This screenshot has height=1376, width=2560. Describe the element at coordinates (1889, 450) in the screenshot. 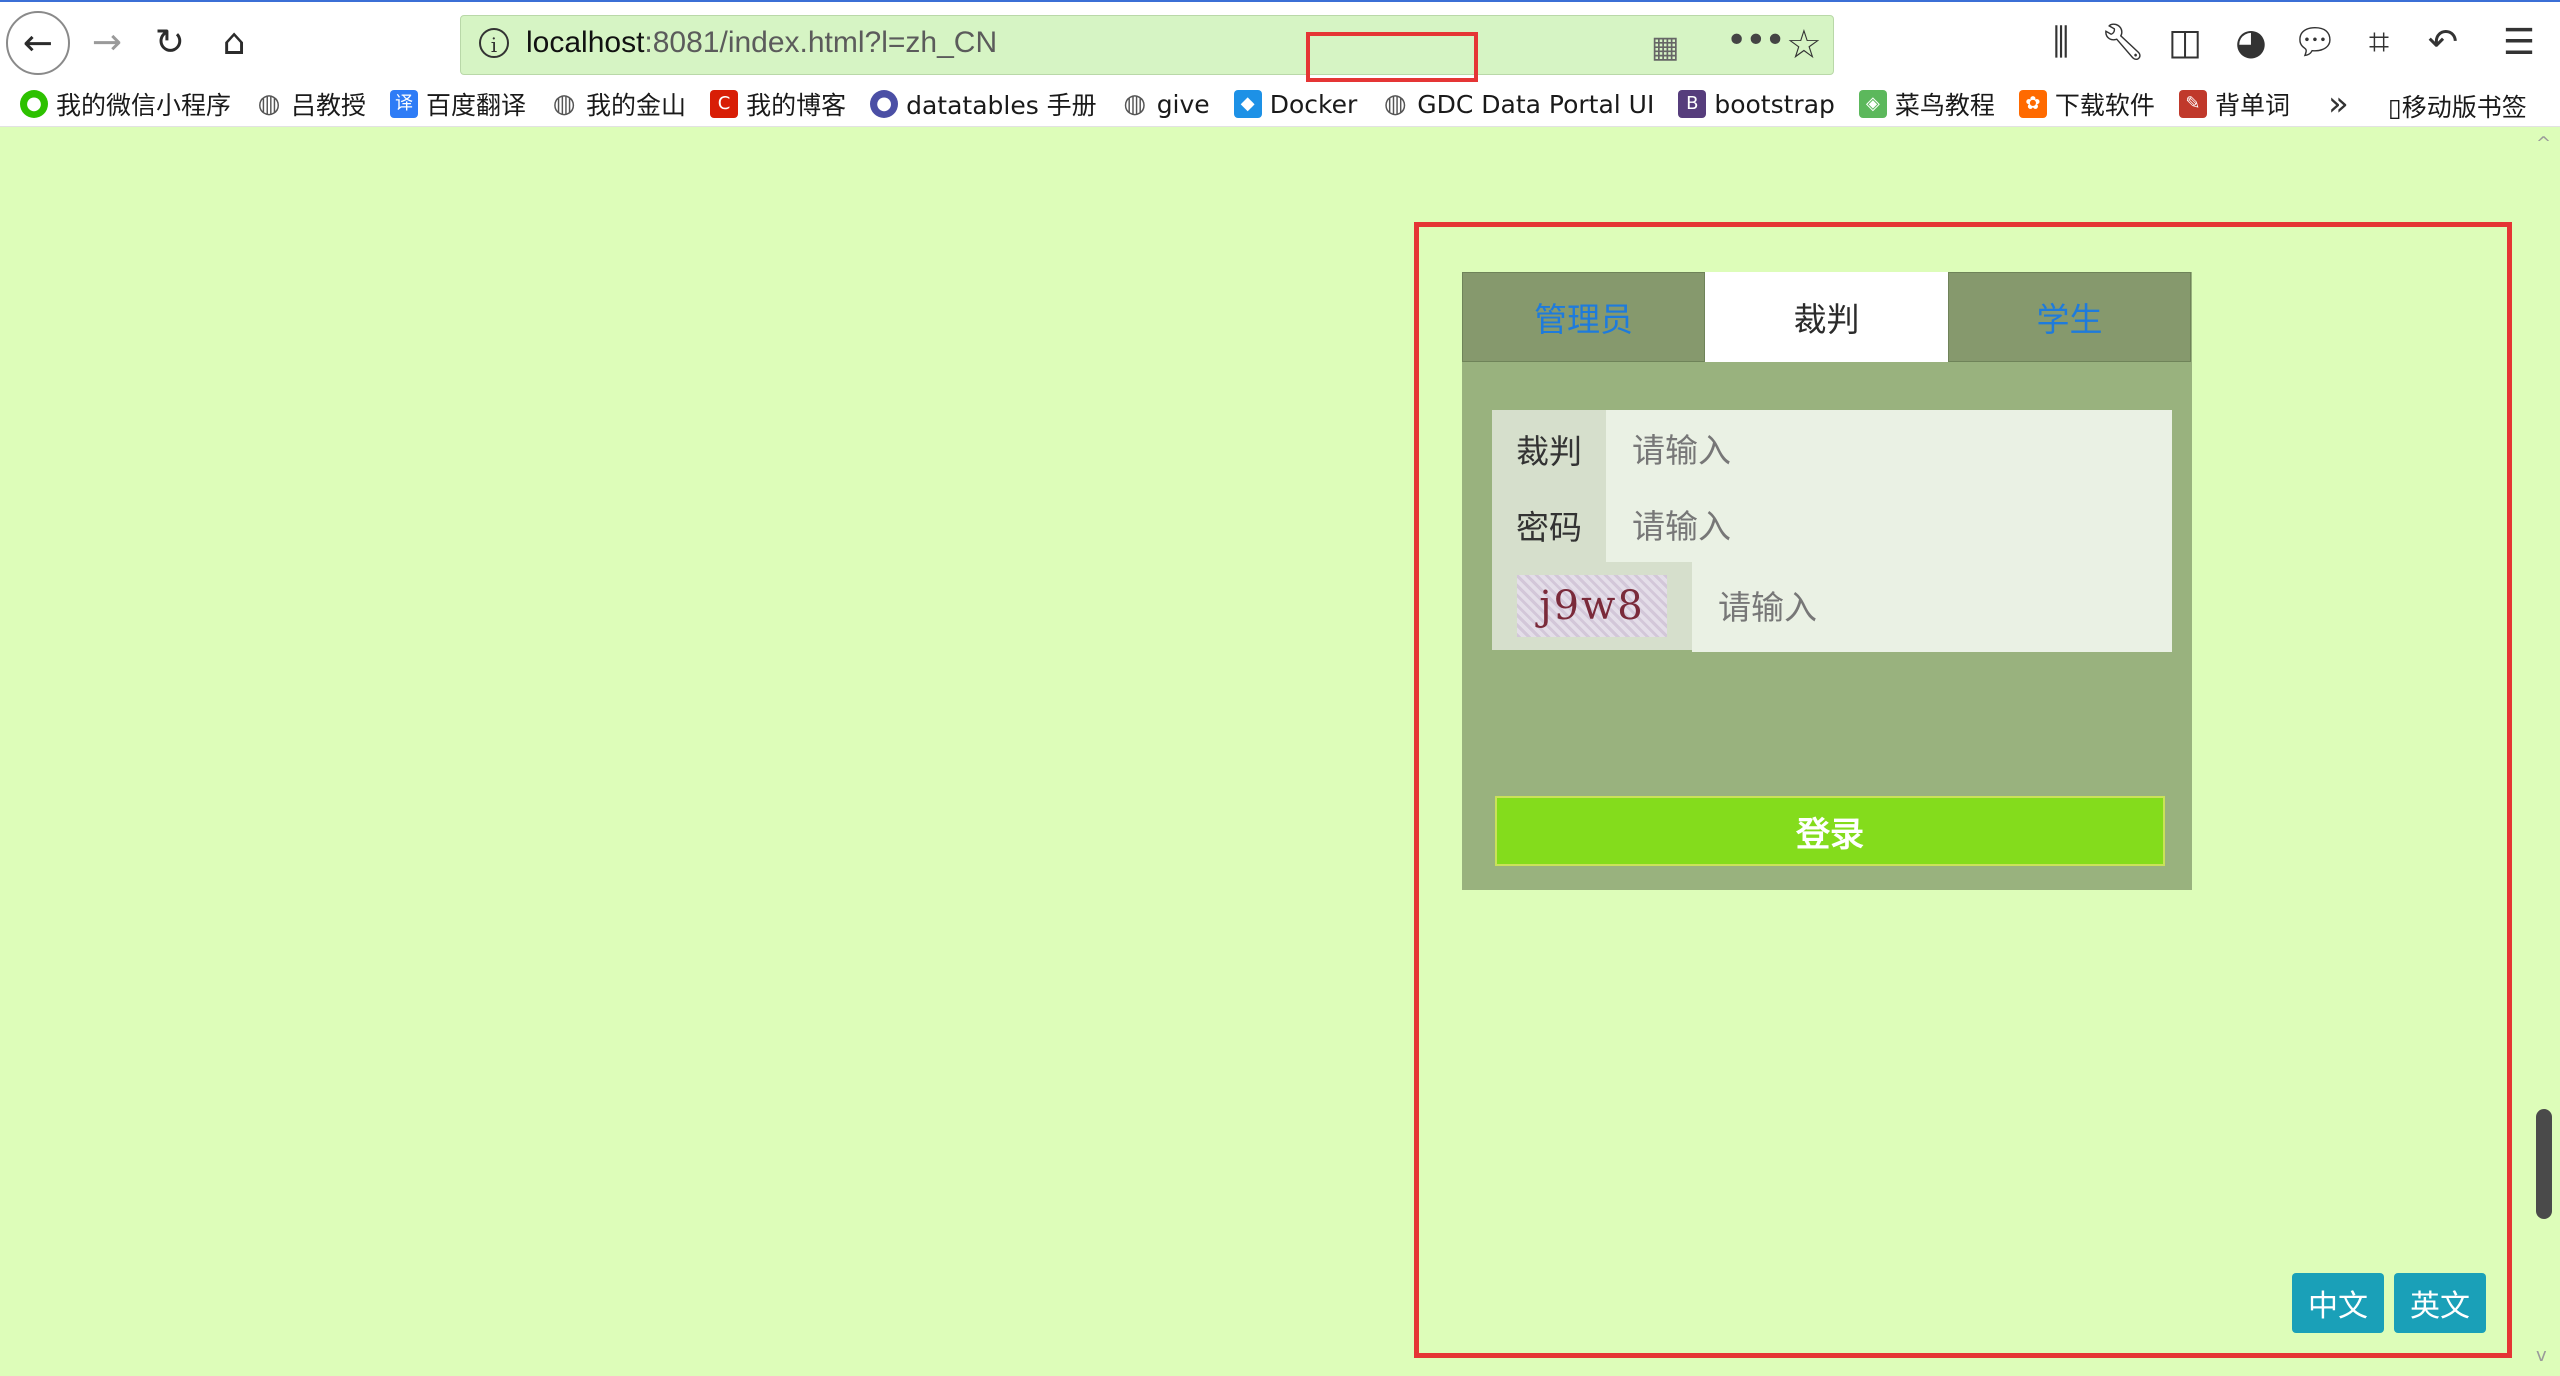

I see `username-input` at that location.